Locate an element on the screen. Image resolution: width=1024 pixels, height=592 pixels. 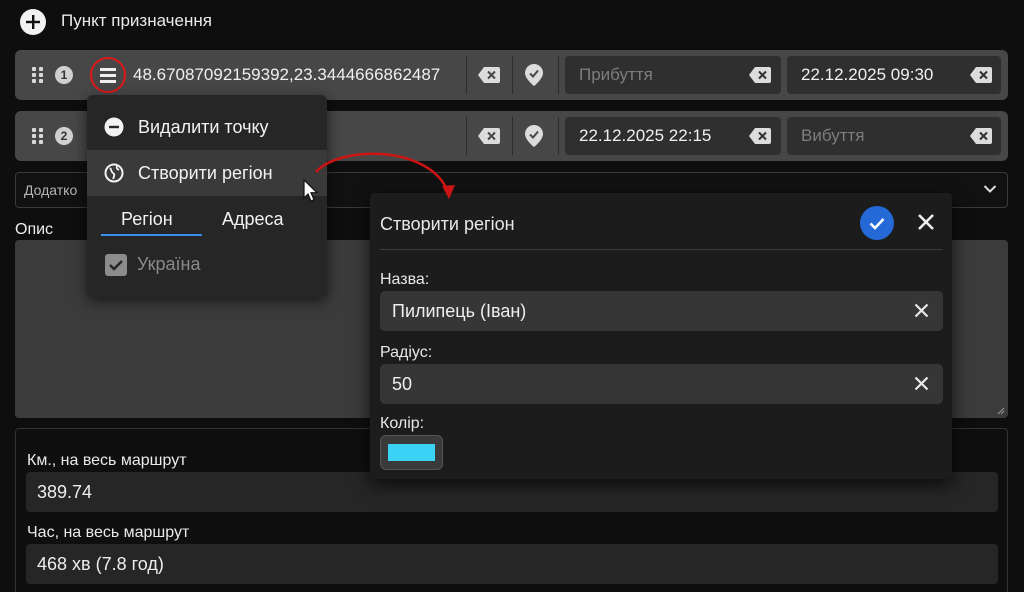
add-destination-button is located at coordinates (33, 22).